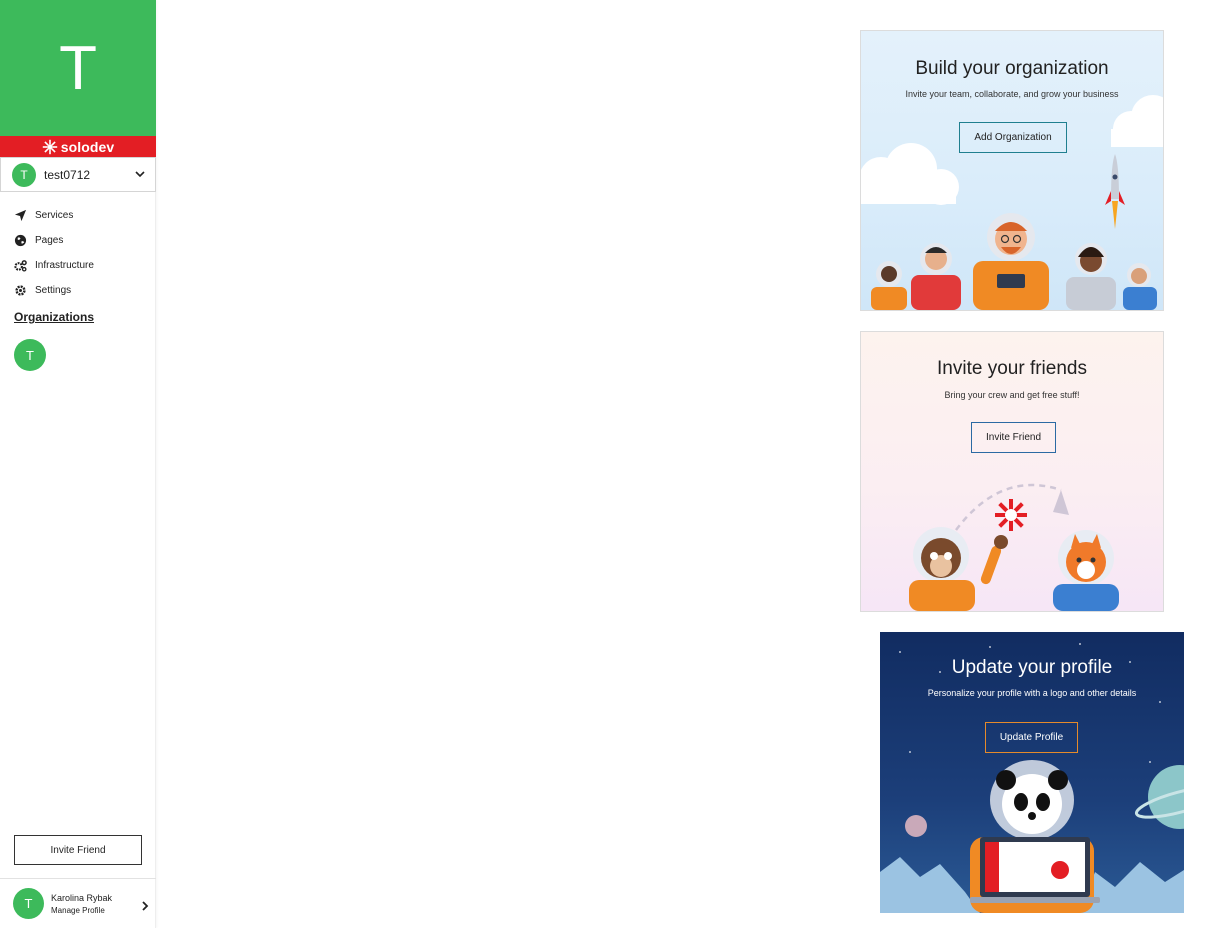 The height and width of the screenshot is (928, 1205). I want to click on sidebar-item-label: Services, so click(54, 215).